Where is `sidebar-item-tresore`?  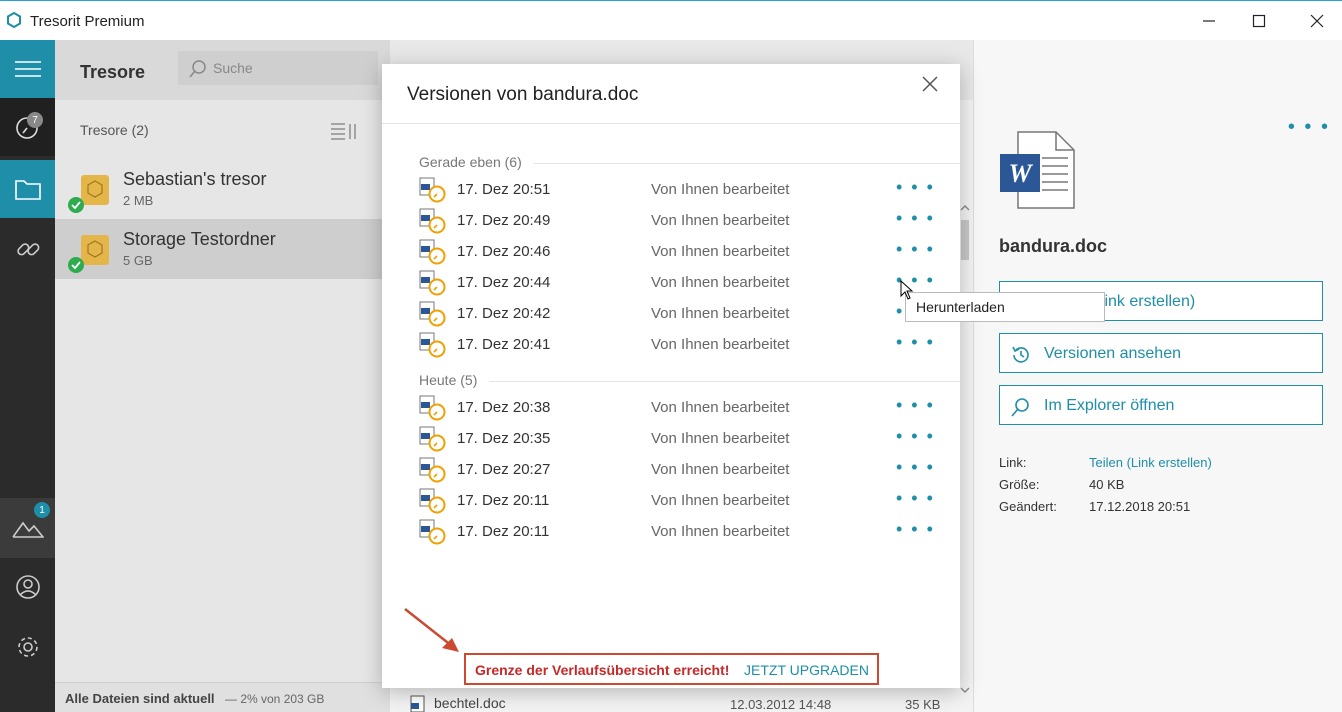 sidebar-item-tresore is located at coordinates (27, 189).